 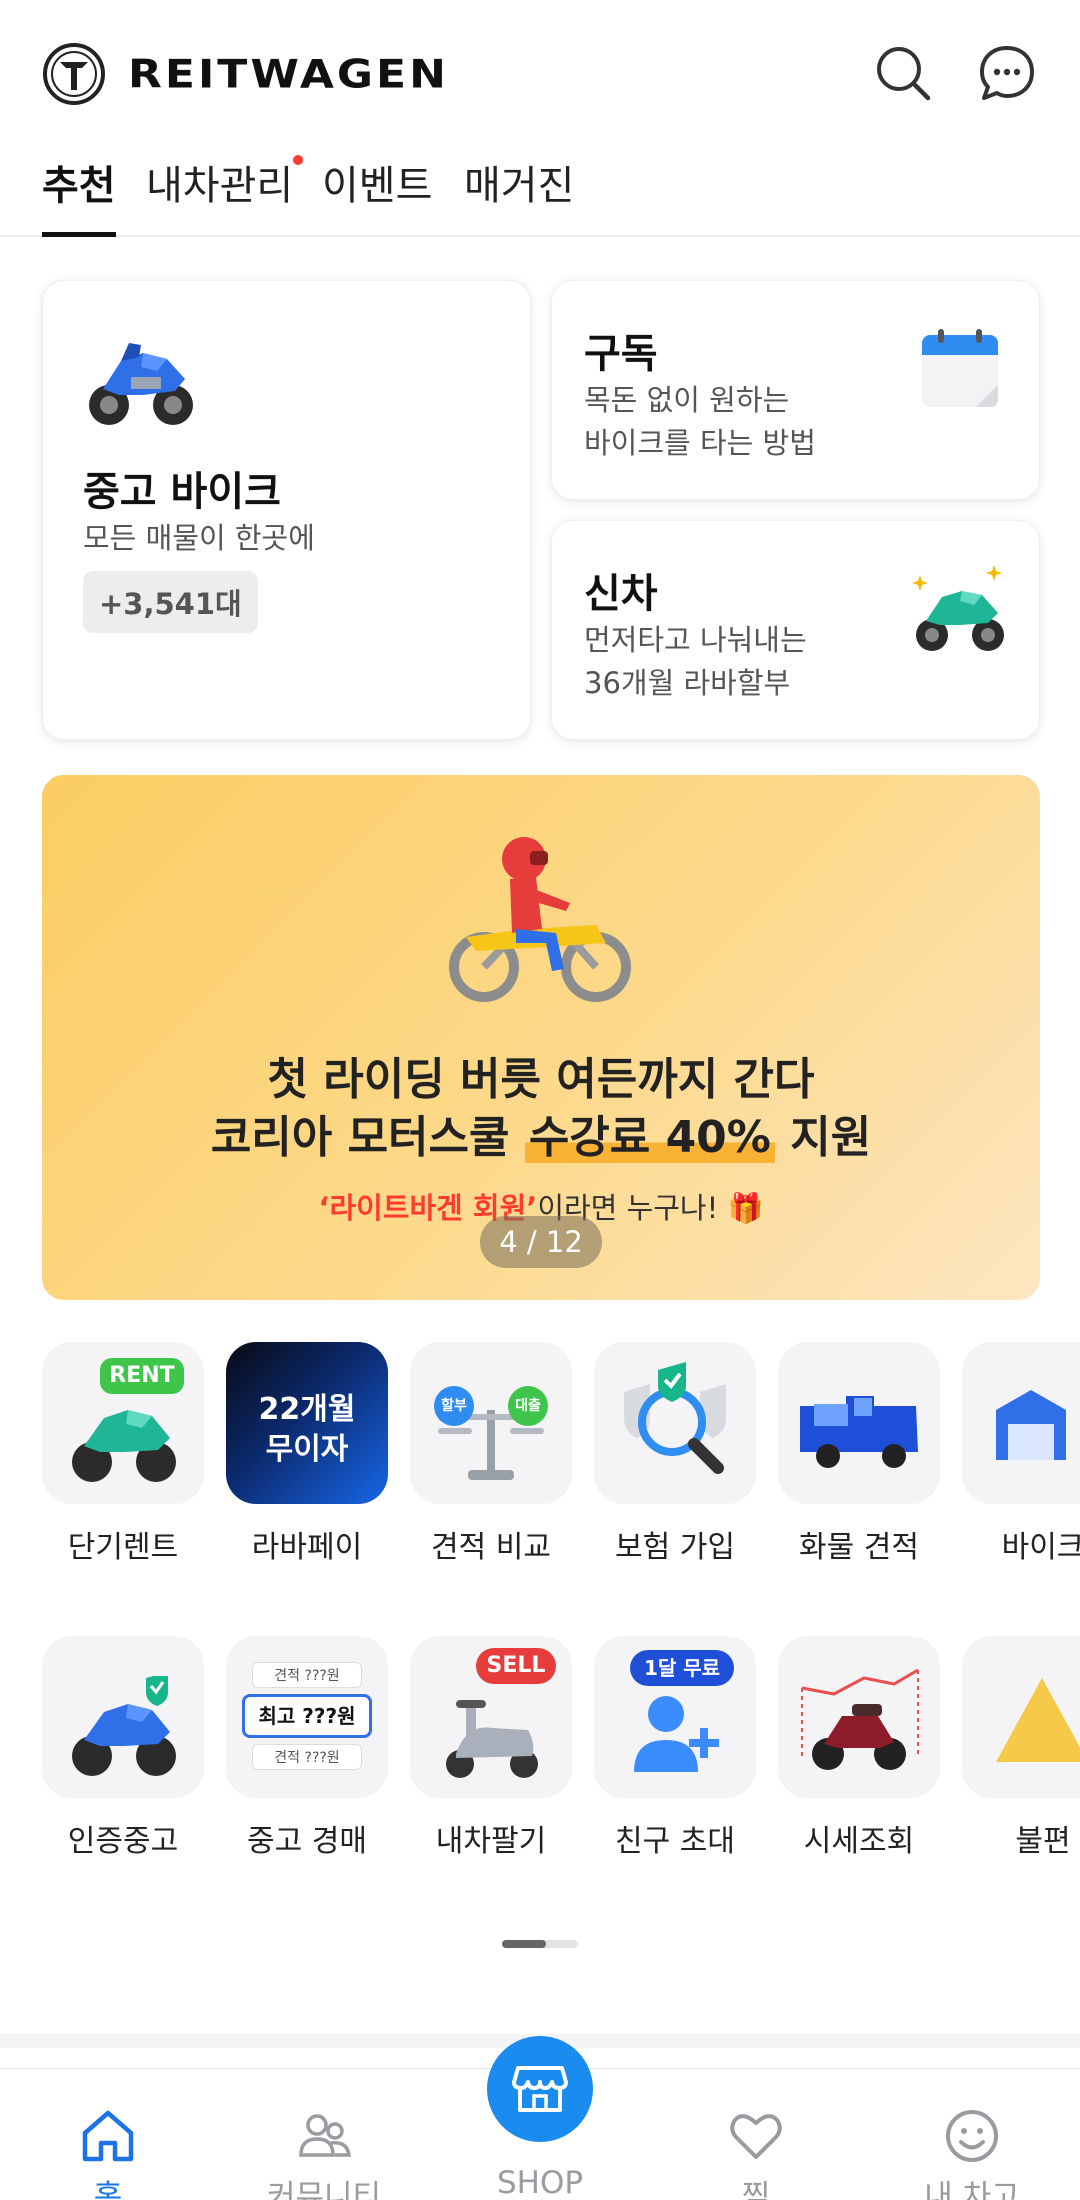 I want to click on home-icon, so click(x=108, y=2136).